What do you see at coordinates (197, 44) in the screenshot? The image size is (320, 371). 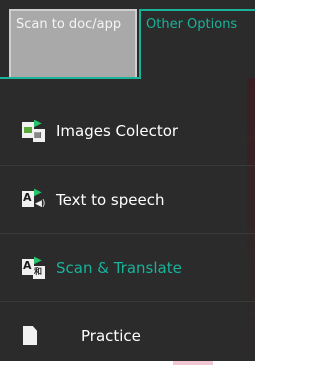 I see `tab-other-options: Other Options` at bounding box center [197, 44].